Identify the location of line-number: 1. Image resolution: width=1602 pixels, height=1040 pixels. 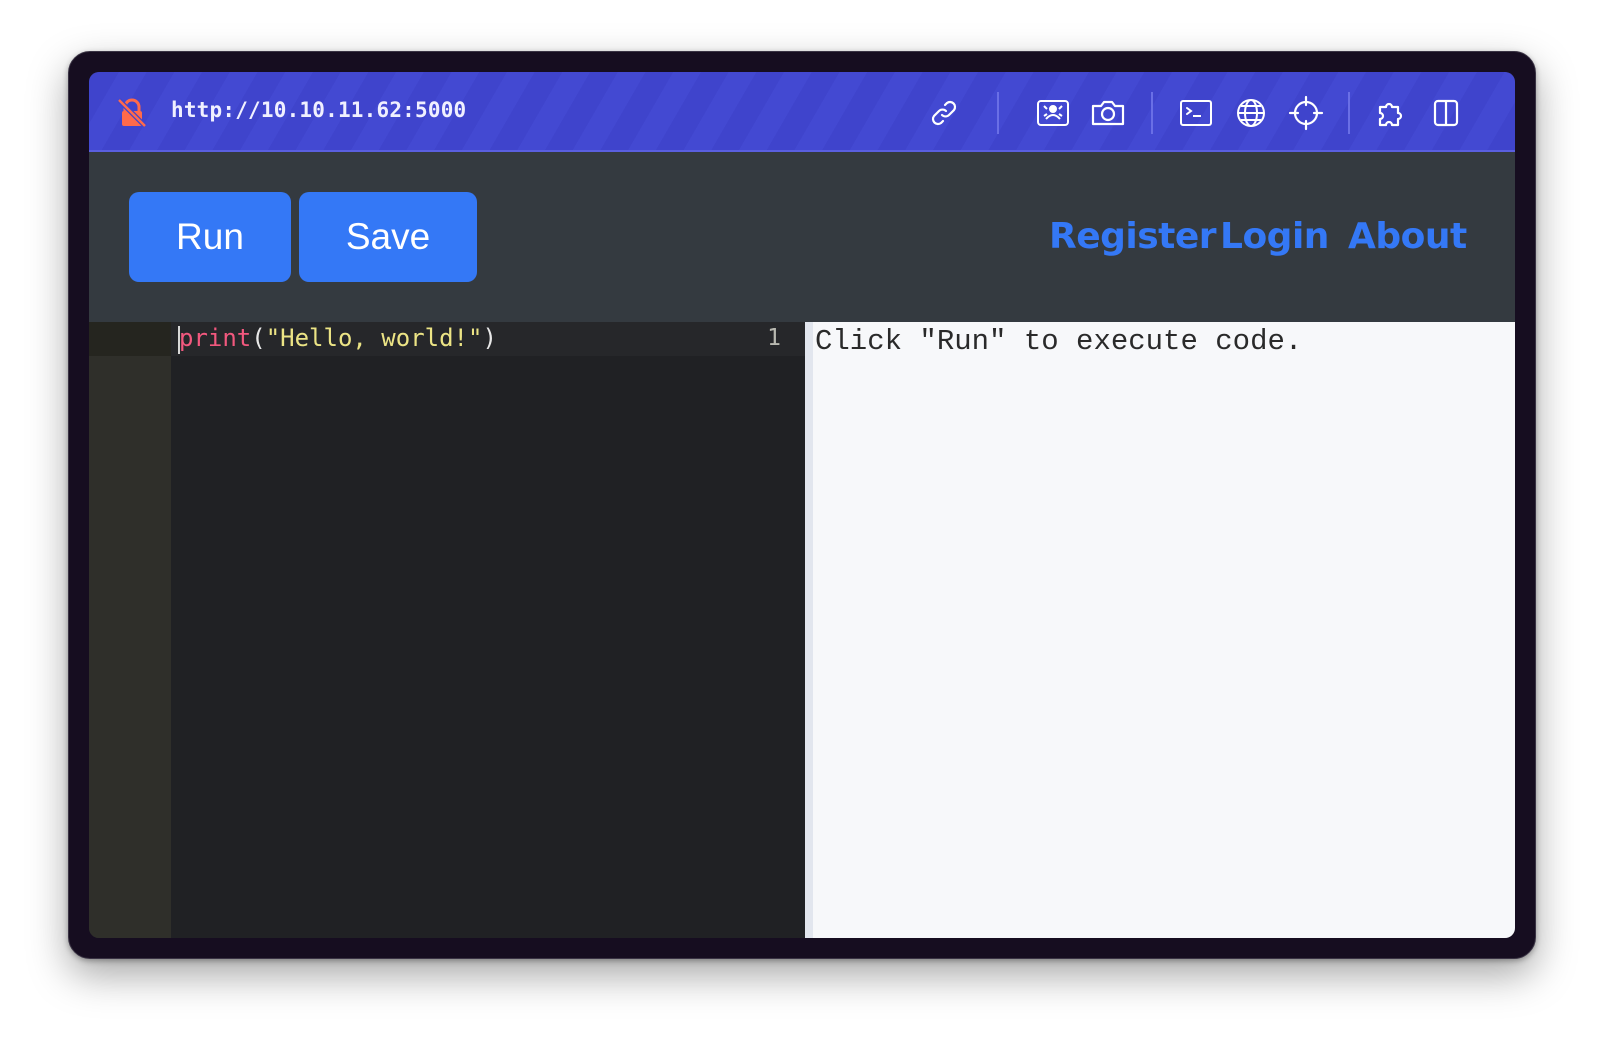
(774, 338).